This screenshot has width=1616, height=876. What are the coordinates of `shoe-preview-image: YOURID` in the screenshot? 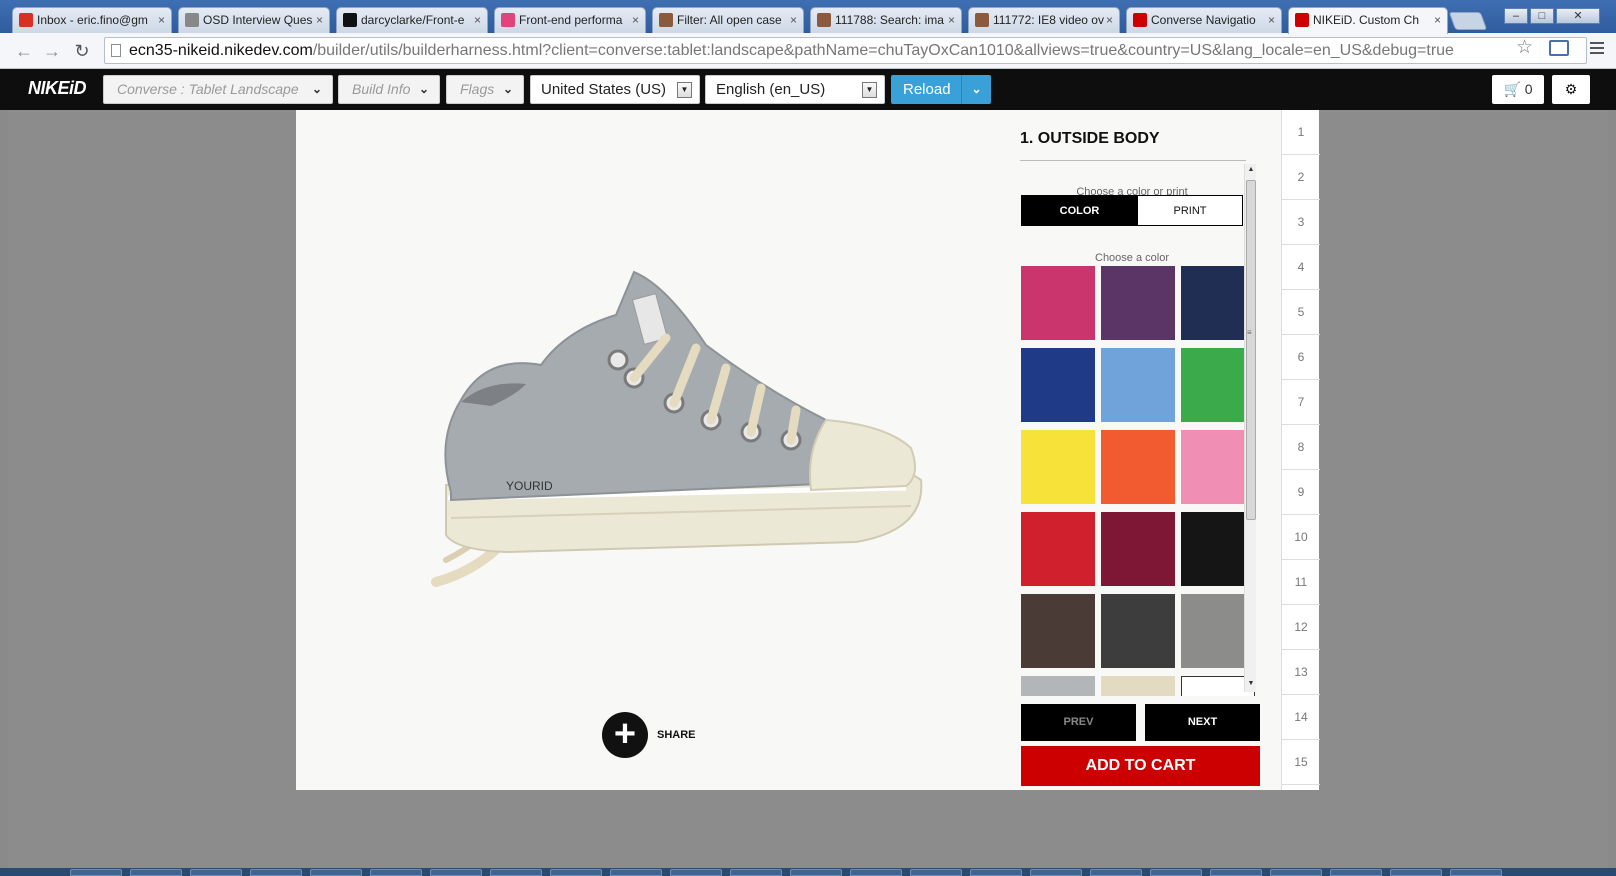 It's located at (646, 425).